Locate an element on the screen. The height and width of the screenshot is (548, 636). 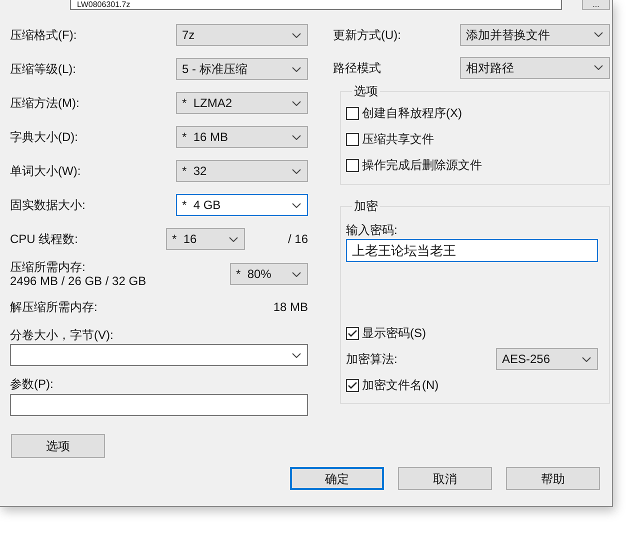
memory-usage: 2496 MB / 26 GB / 32 GB is located at coordinates (78, 281).